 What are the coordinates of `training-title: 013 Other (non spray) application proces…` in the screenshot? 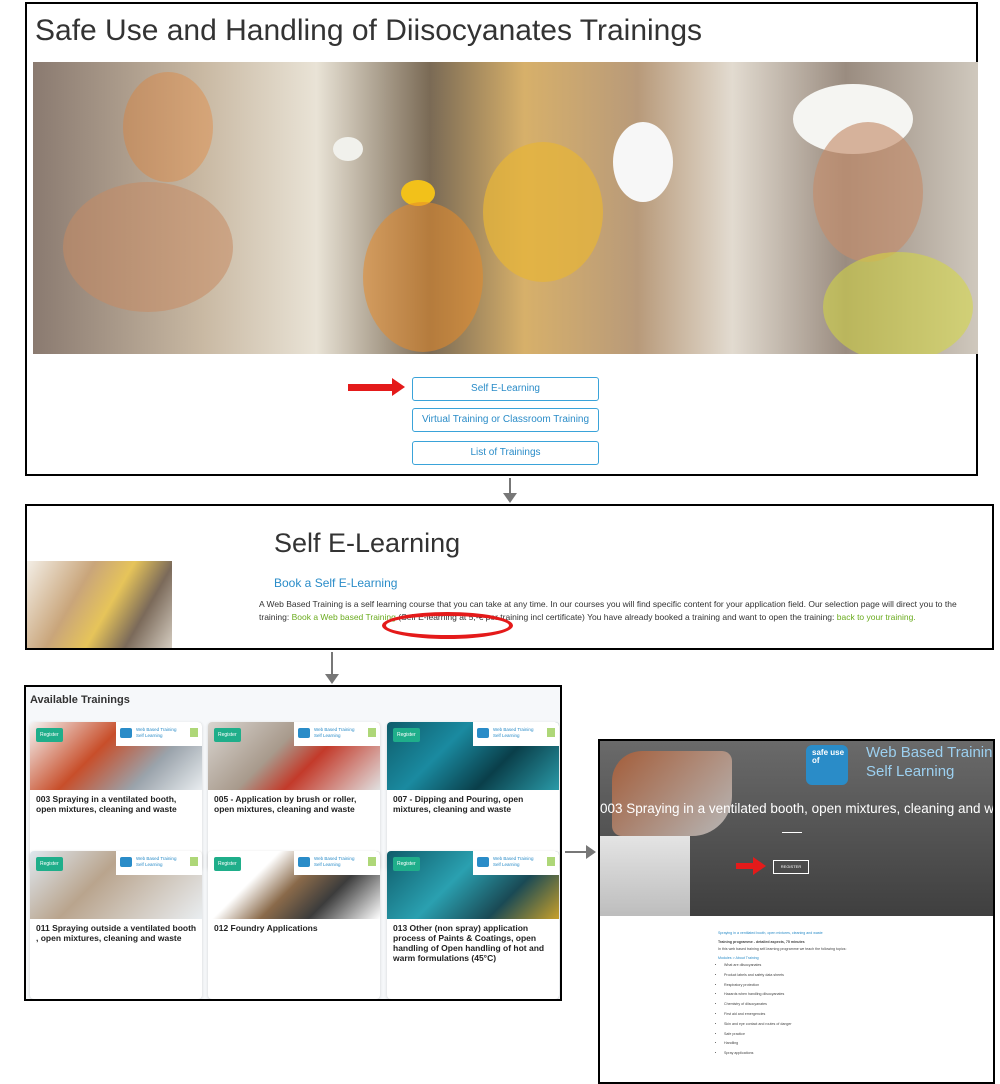 It's located at (474, 943).